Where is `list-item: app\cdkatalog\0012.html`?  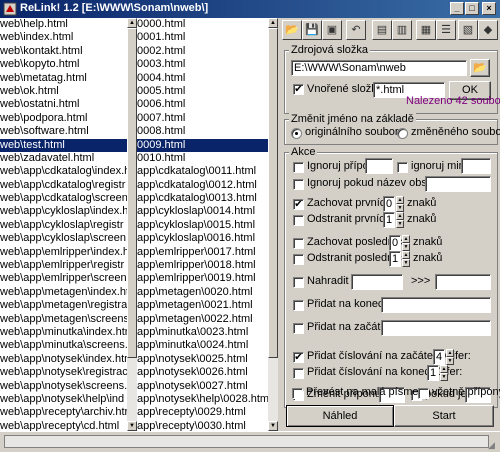 list-item: app\cdkatalog\0012.html is located at coordinates (202, 185).